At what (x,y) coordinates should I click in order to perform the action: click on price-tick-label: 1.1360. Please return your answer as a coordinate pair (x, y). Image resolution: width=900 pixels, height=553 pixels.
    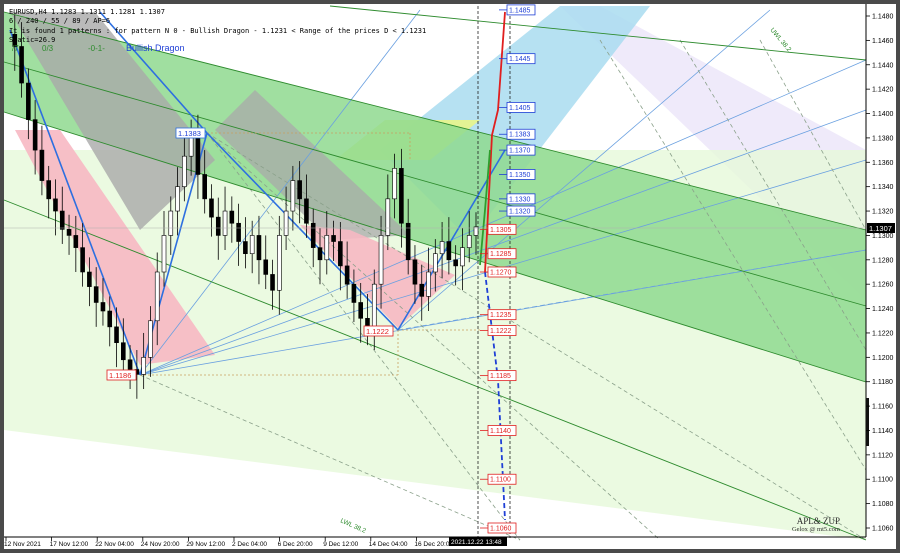
    Looking at the image, I should click on (883, 163).